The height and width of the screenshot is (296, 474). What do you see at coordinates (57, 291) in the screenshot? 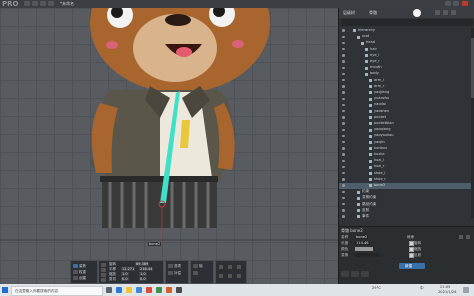
I see `taskbar-search: 在这里输入你要搜索的内容` at bounding box center [57, 291].